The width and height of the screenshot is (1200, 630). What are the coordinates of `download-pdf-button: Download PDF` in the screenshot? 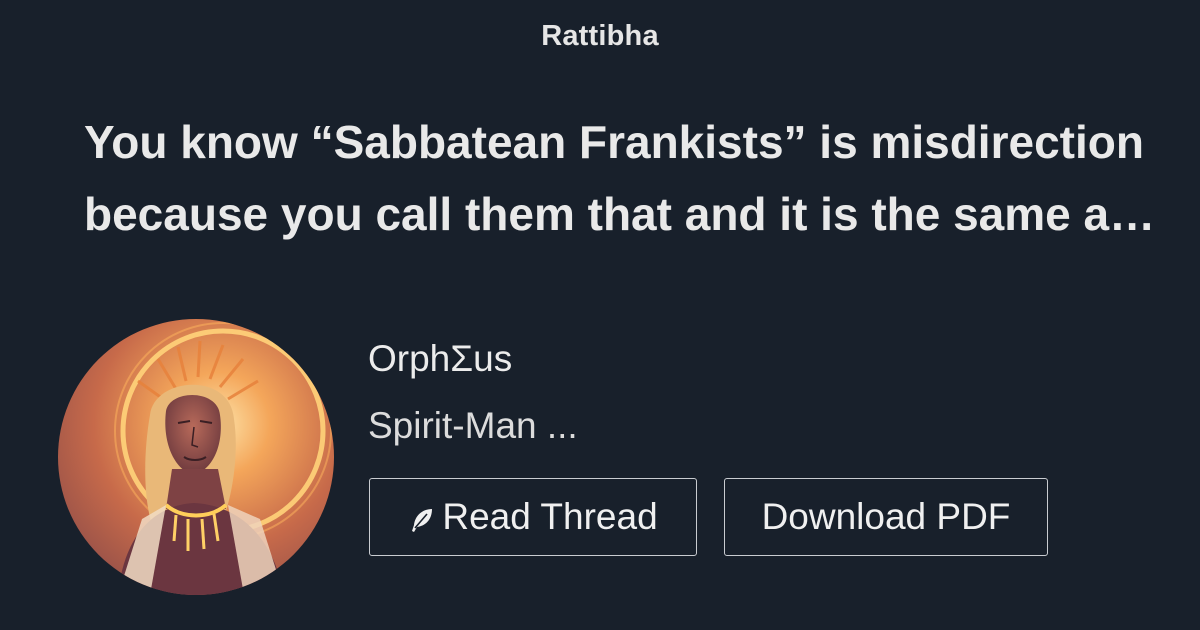 It's located at (886, 517).